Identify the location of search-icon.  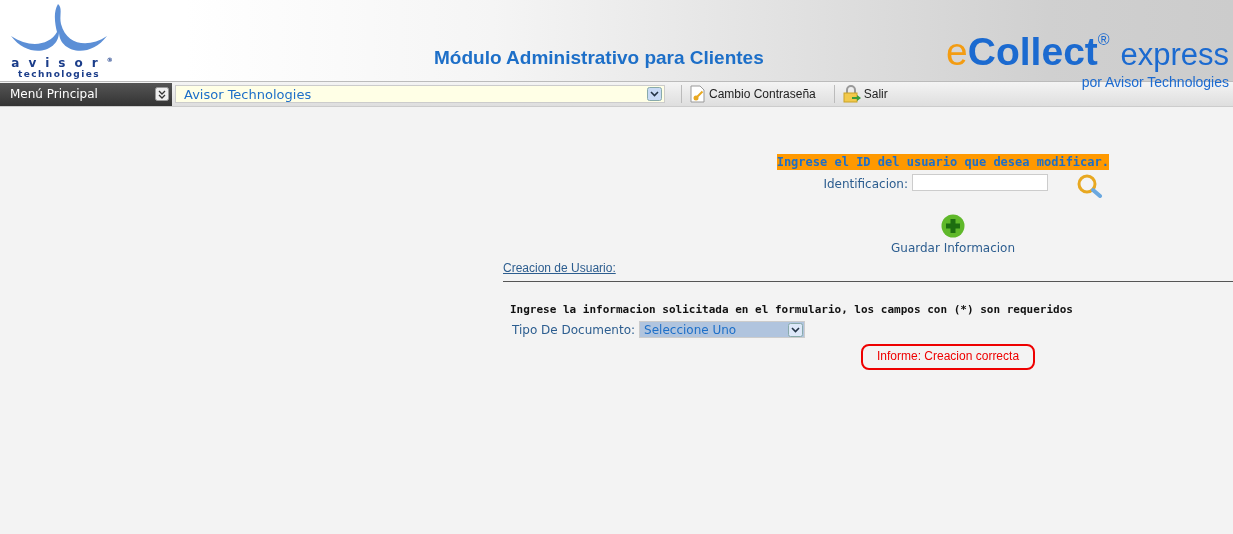
(1090, 186).